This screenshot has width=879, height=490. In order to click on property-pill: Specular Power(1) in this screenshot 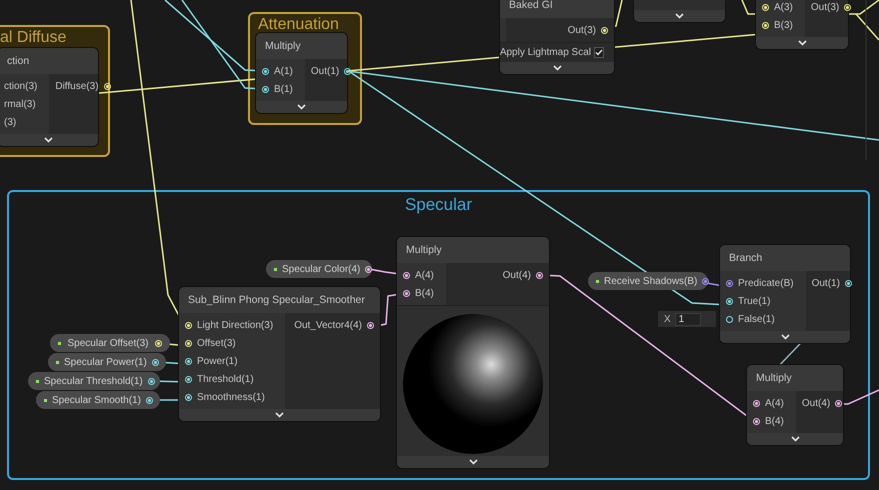, I will do `click(107, 362)`.